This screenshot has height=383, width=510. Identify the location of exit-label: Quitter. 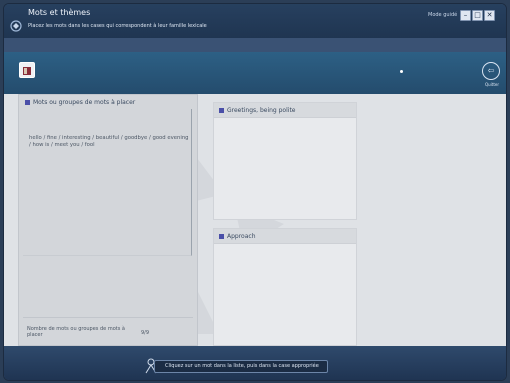
(492, 84).